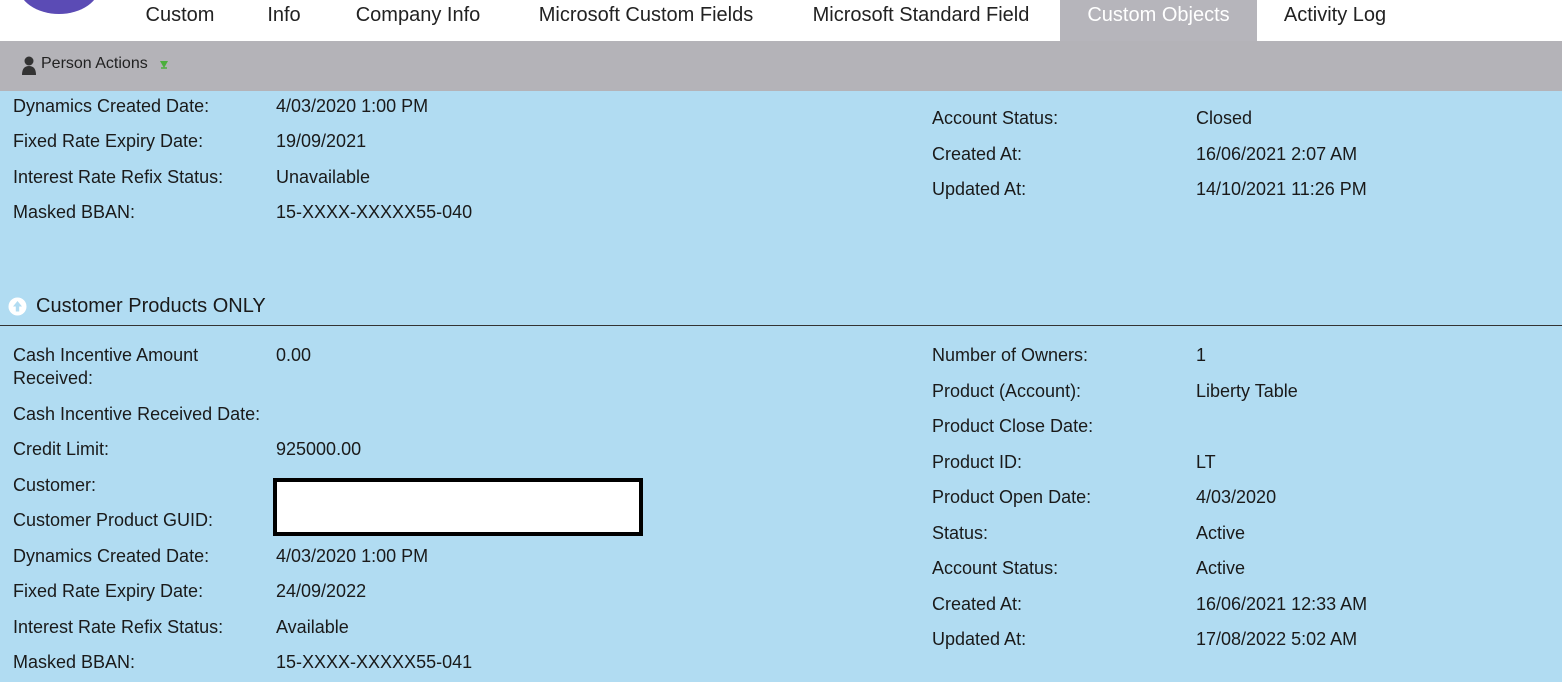 The width and height of the screenshot is (1562, 682). I want to click on field-label: Product Close Date:, so click(1013, 426).